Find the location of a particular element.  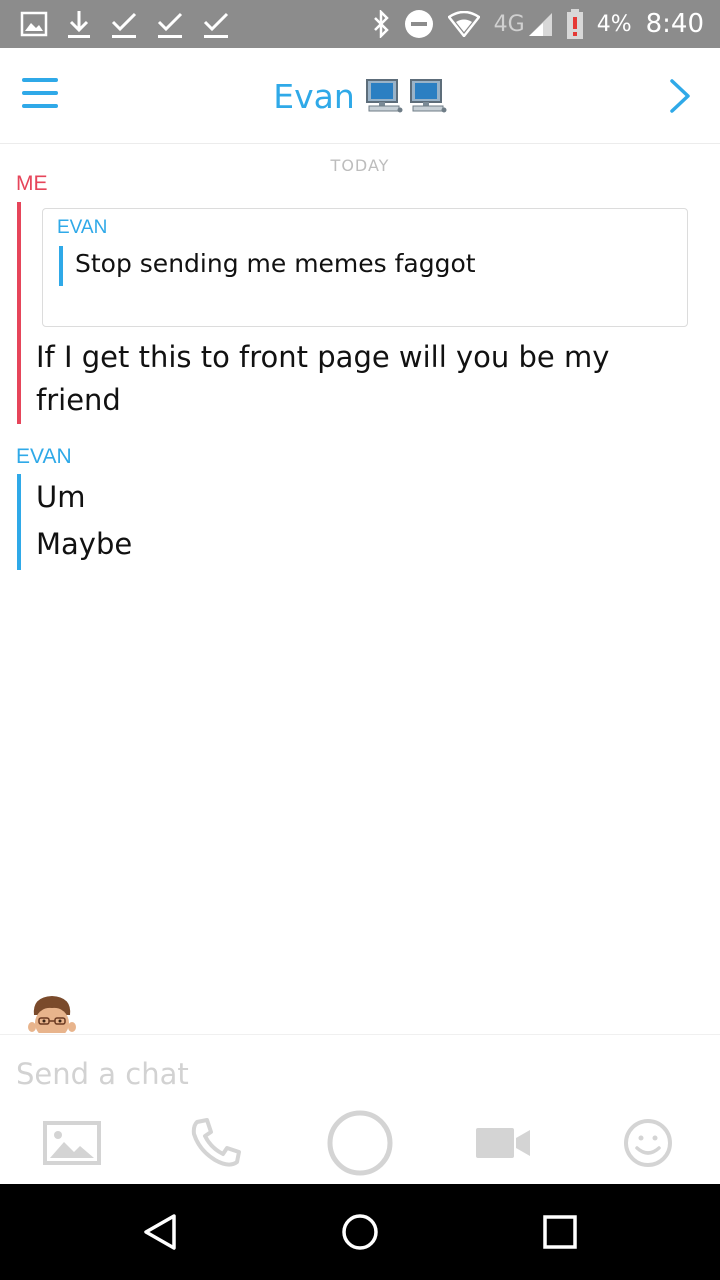

date-divider: TODAY is located at coordinates (360, 165).